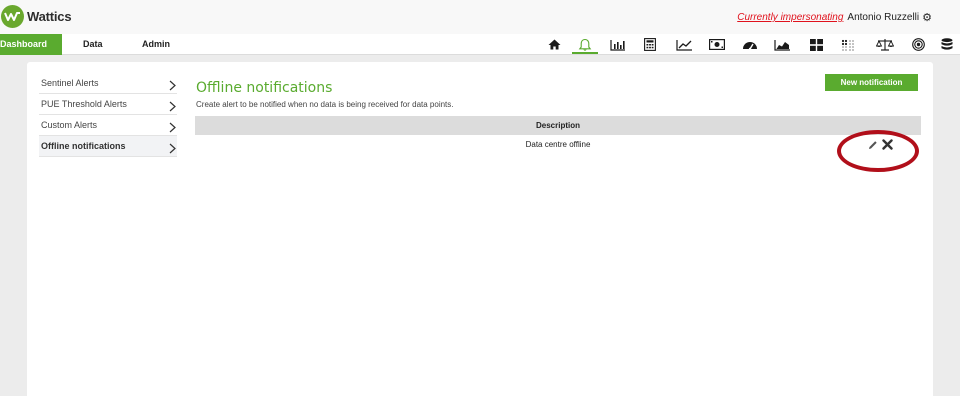 This screenshot has width=960, height=396. Describe the element at coordinates (84, 104) in the screenshot. I see `sidebar-item-label: PUE Threshold Alerts` at that location.